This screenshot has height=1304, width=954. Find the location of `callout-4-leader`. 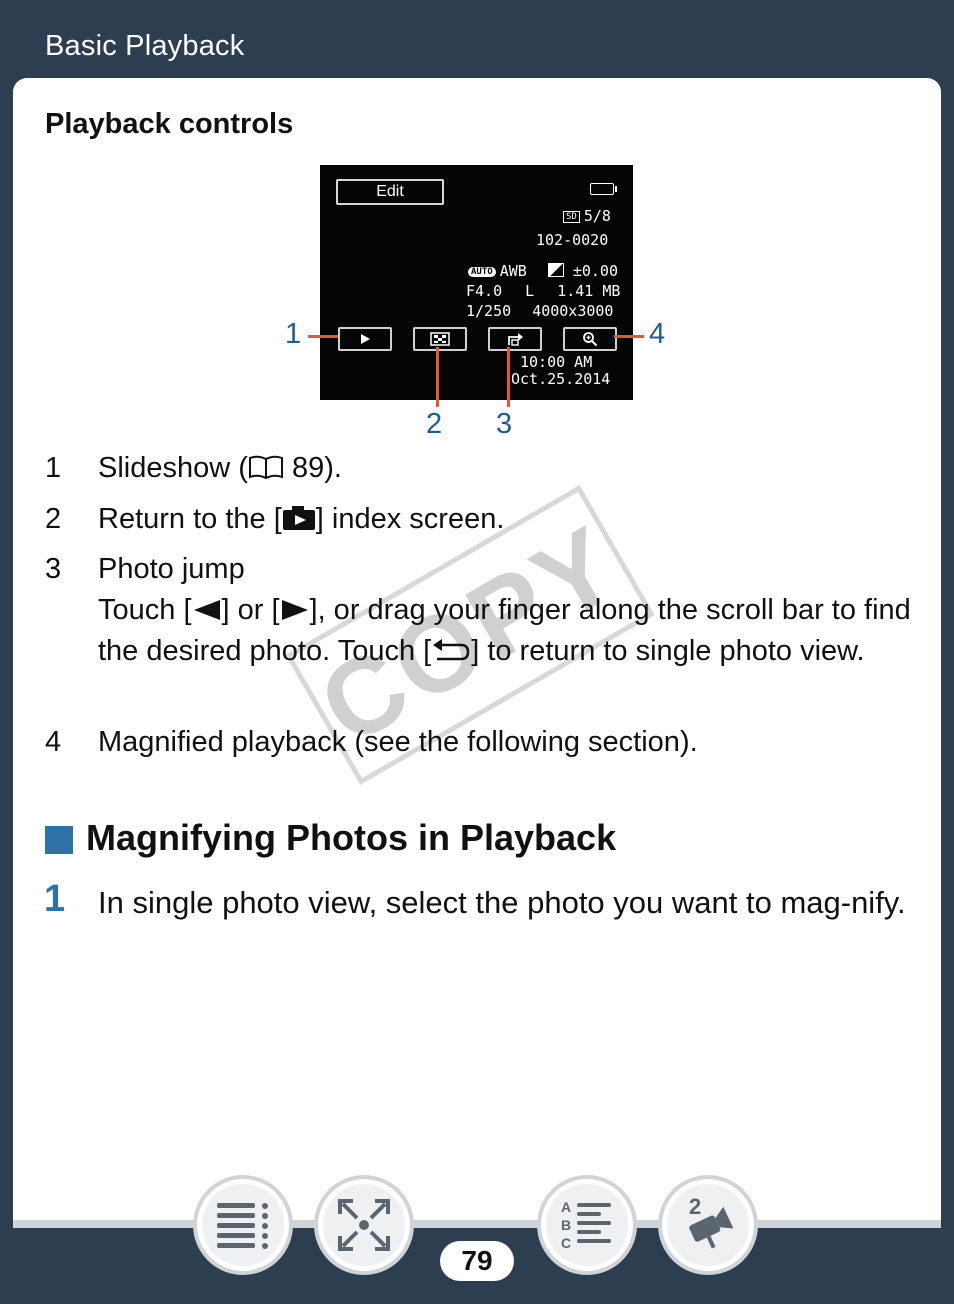

callout-4-leader is located at coordinates (629, 336).